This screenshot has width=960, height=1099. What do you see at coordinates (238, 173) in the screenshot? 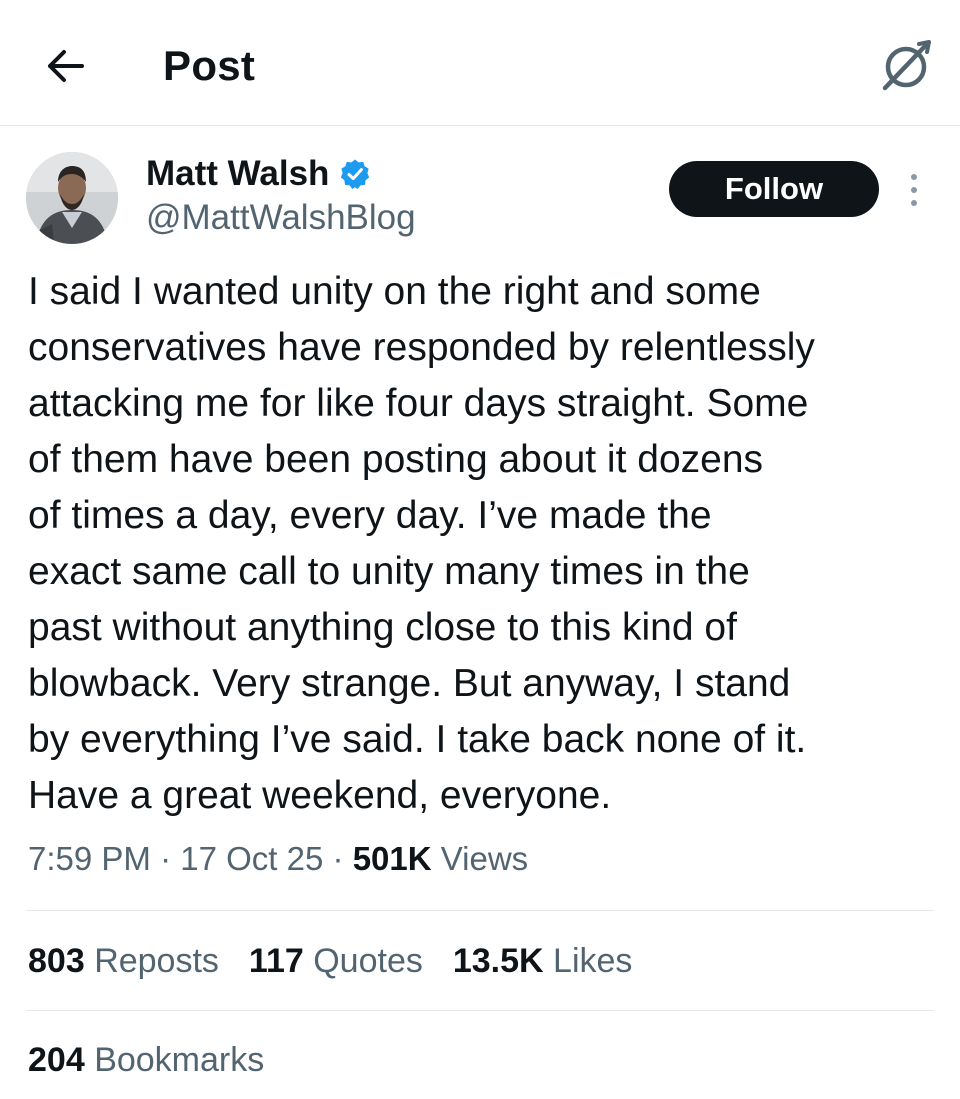
I see `author-name-text: Matt Walsh` at bounding box center [238, 173].